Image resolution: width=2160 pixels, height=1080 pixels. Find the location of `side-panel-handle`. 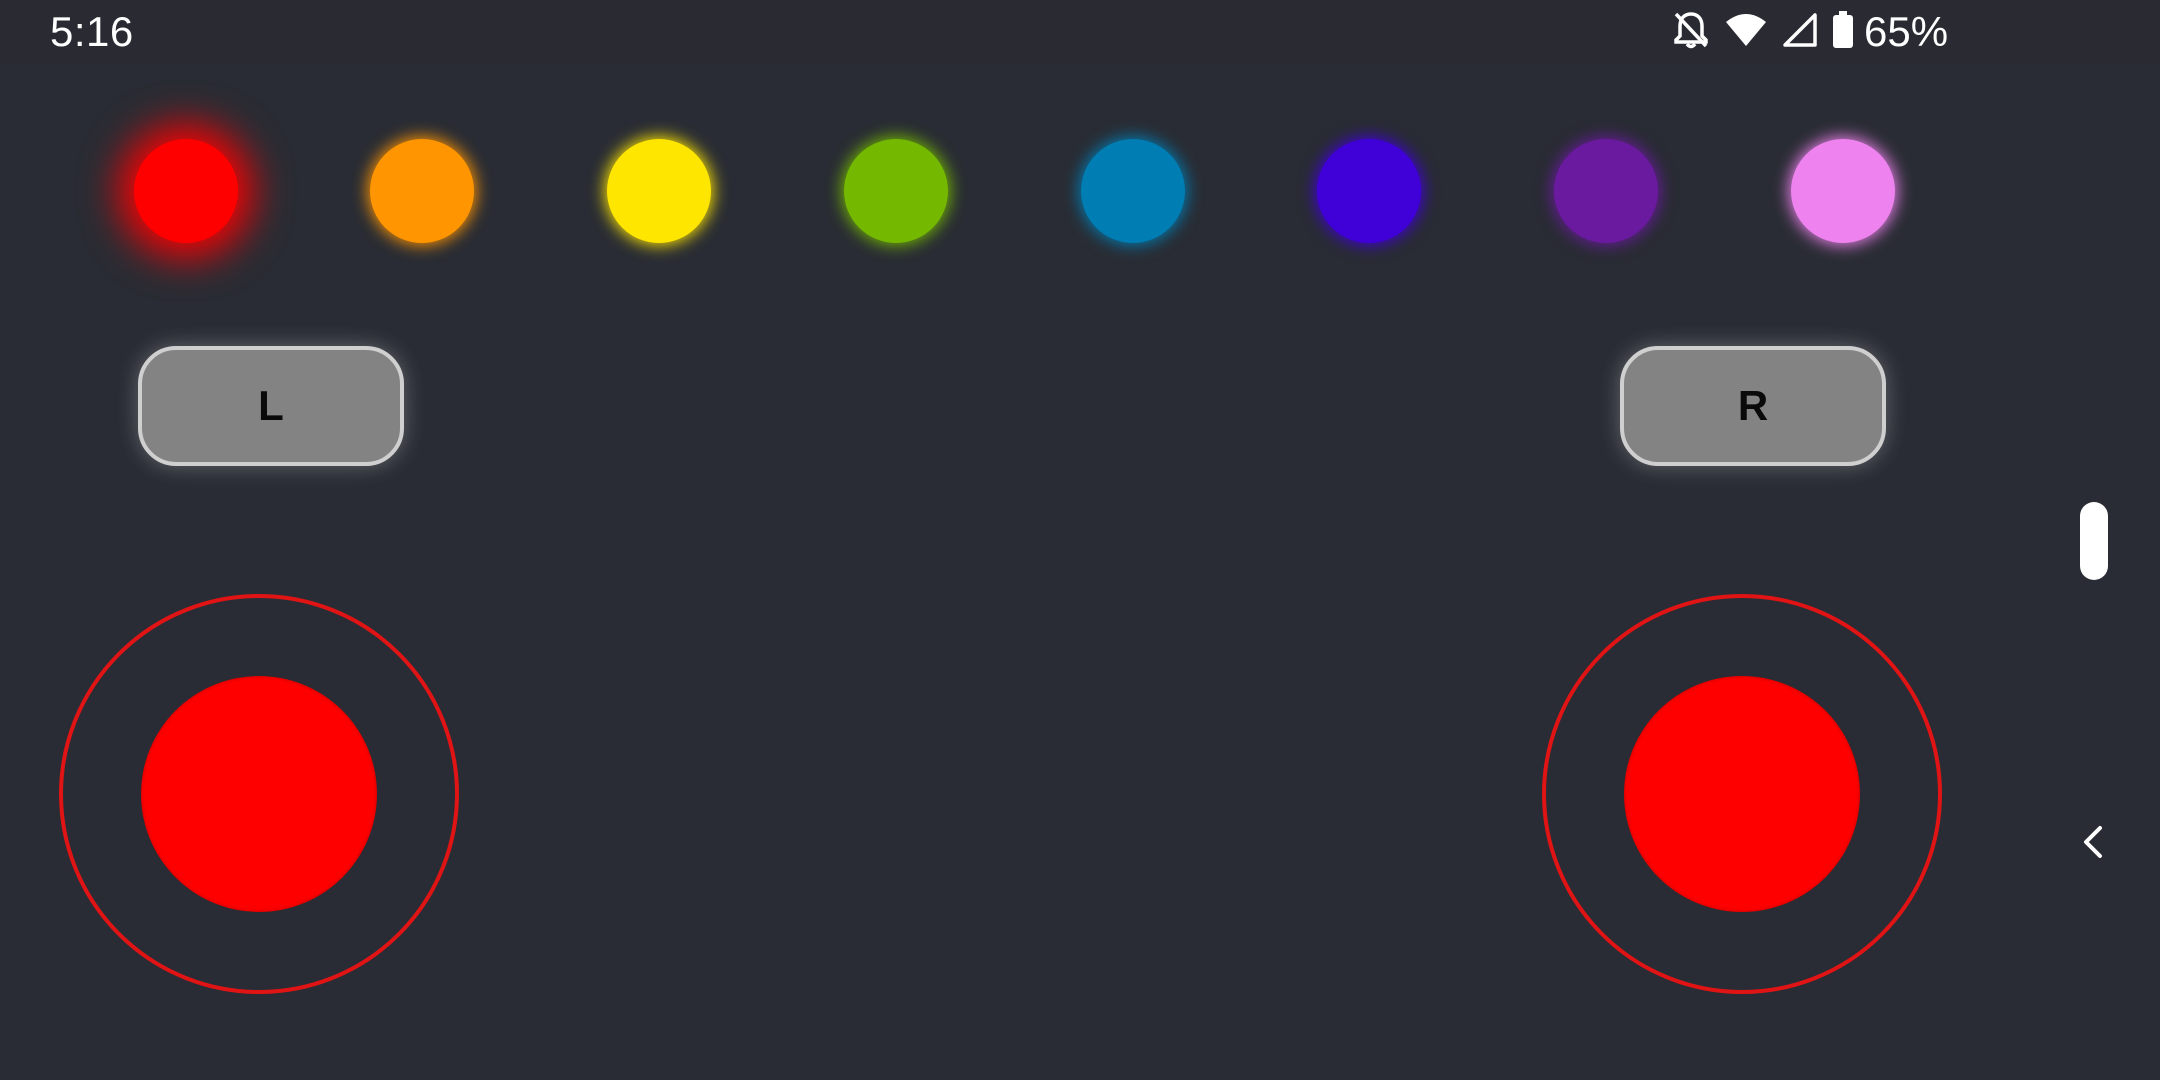

side-panel-handle is located at coordinates (2094, 541).